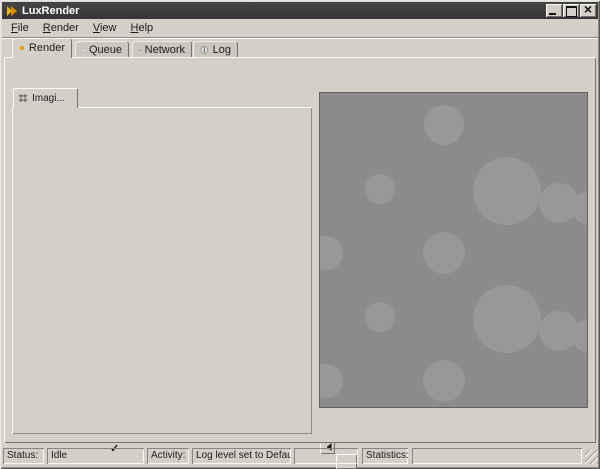 The height and width of the screenshot is (469, 600). Describe the element at coordinates (95, 456) in the screenshot. I see `status-value: Idle` at that location.